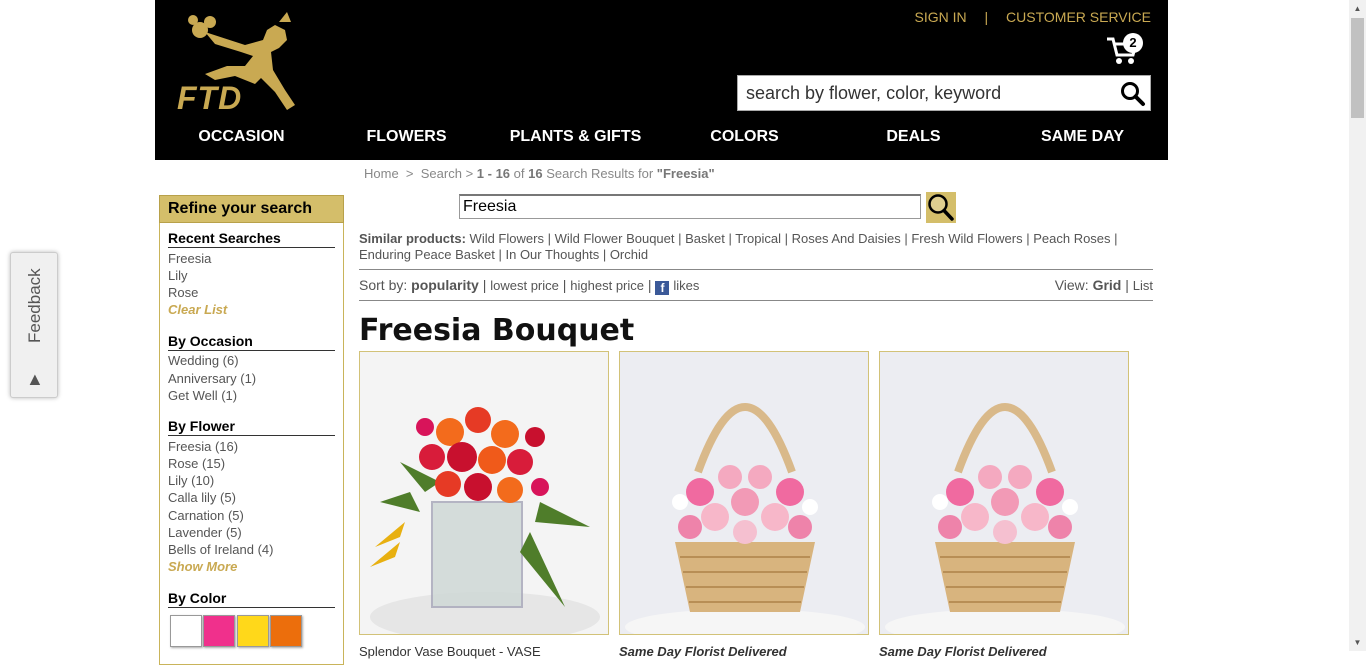 This screenshot has width=1366, height=665. I want to click on sort-popularity: popularity, so click(445, 285).